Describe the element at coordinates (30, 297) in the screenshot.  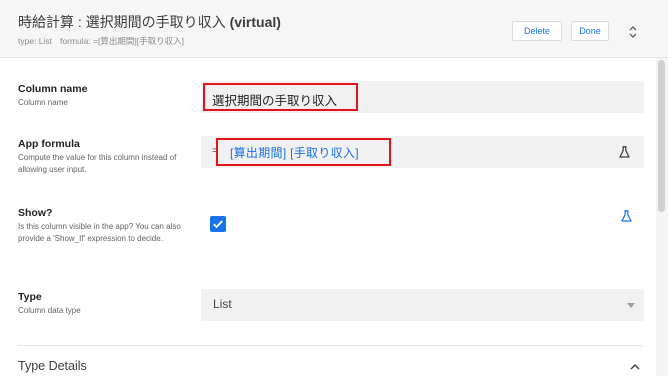
I see `type-label: Type` at that location.